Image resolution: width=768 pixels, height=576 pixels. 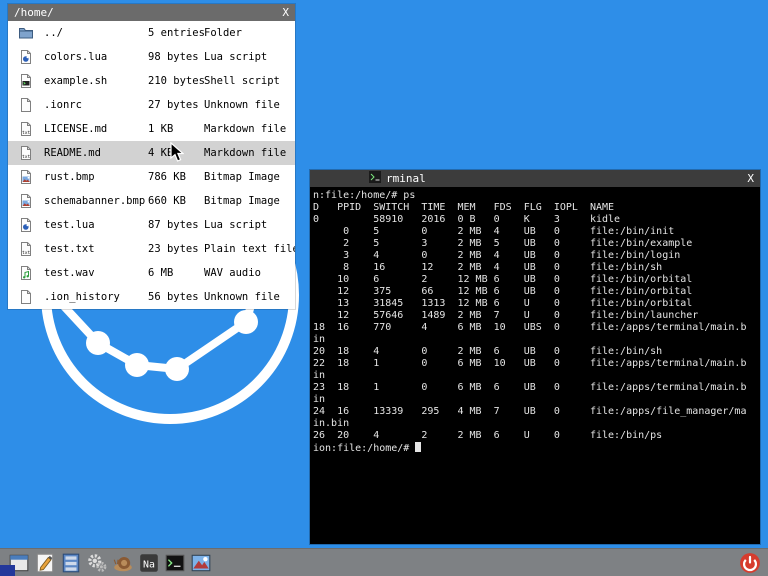 I want to click on audio-file-icon, so click(x=26, y=273).